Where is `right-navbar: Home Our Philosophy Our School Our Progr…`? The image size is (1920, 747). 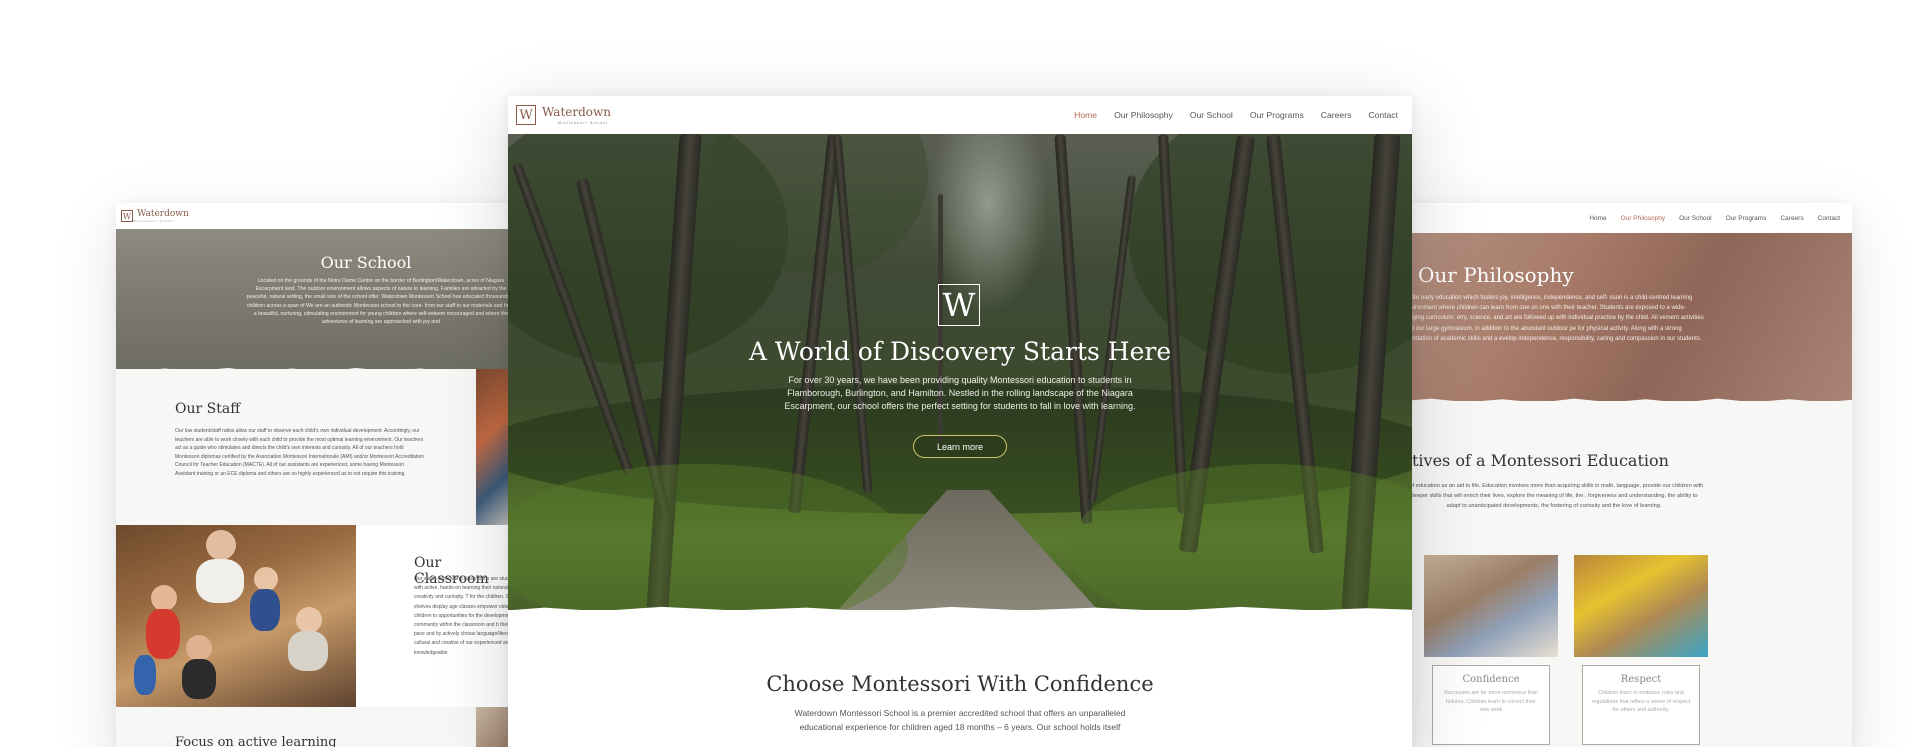
right-navbar: Home Our Philosophy Our School Our Progr… is located at coordinates (1628, 218).